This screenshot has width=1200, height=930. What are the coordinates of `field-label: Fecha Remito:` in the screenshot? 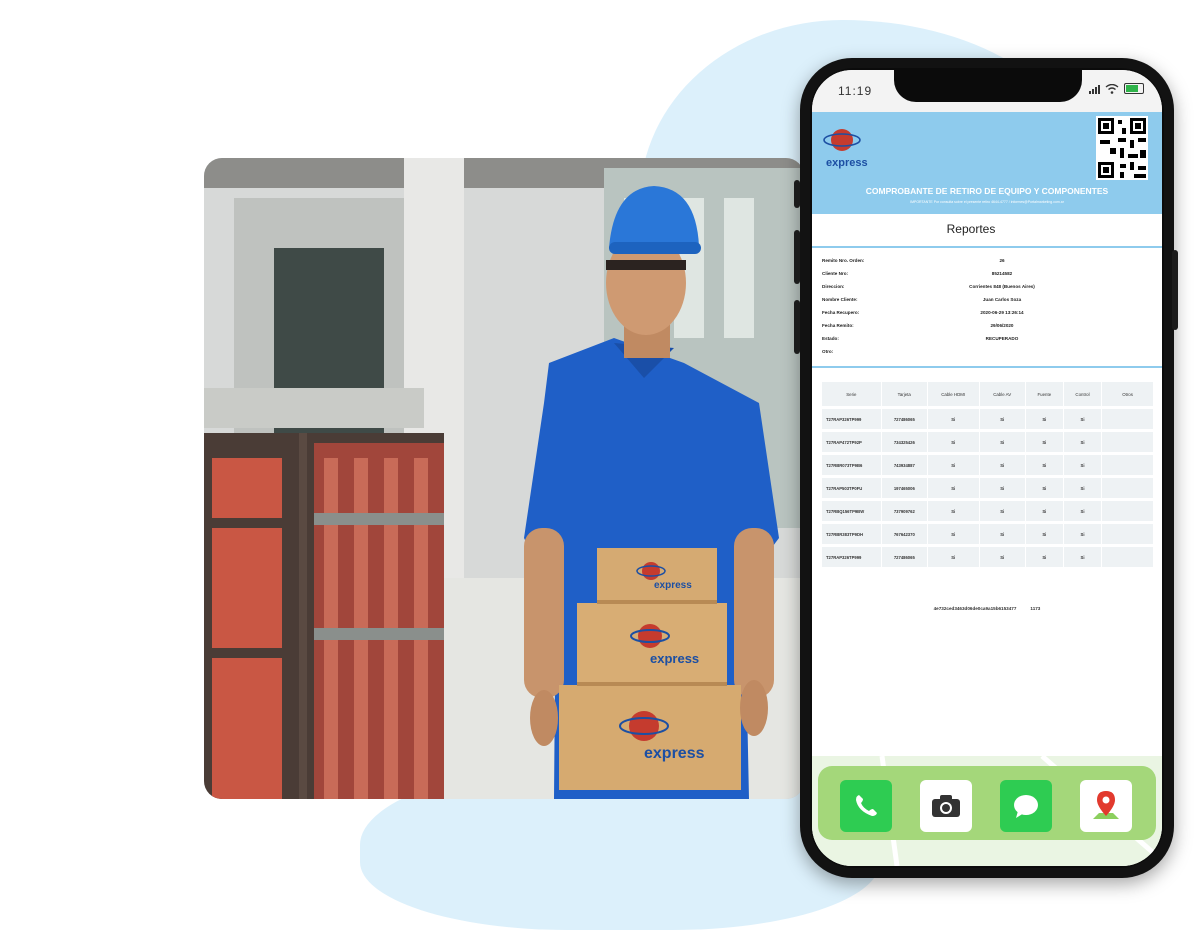 It's located at (838, 325).